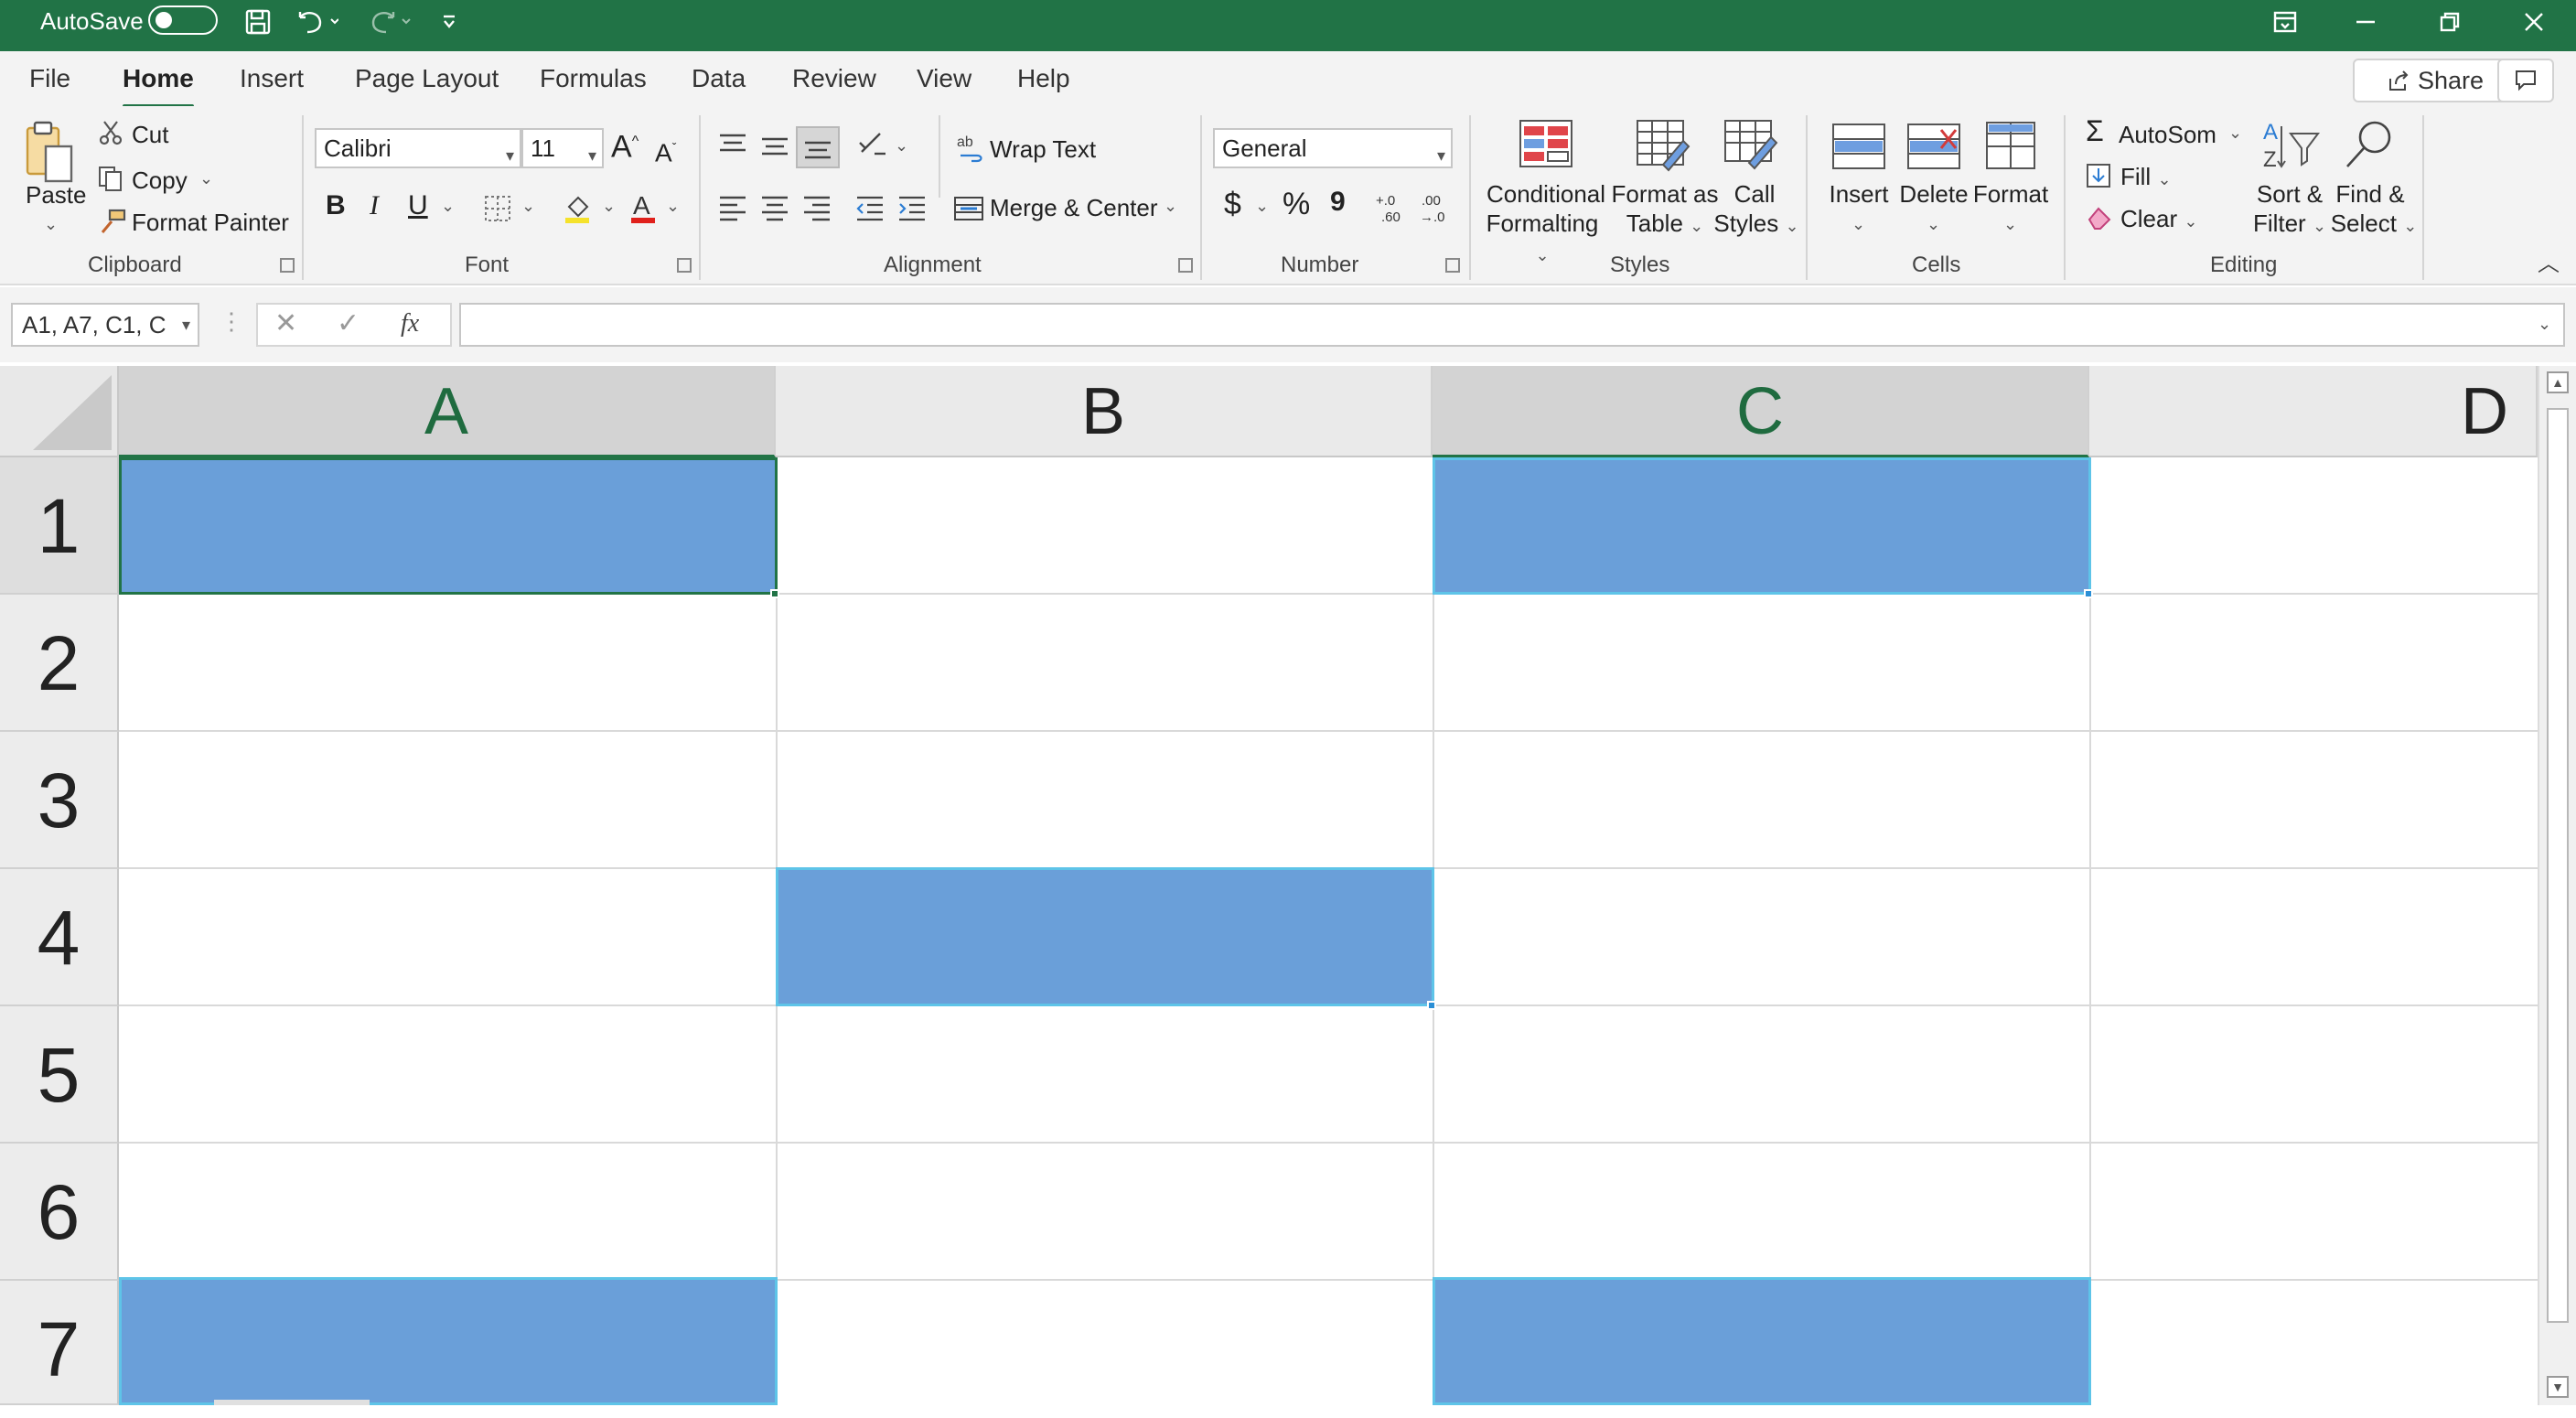 The width and height of the screenshot is (2576, 1418). What do you see at coordinates (1432, 1005) in the screenshot?
I see `selection-handle` at bounding box center [1432, 1005].